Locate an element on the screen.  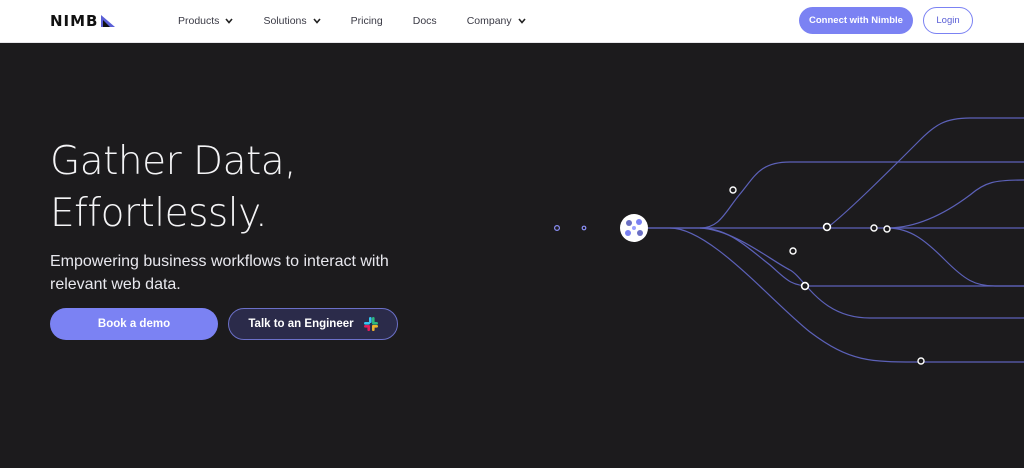
logo-triangle-icon is located at coordinates (107, 21).